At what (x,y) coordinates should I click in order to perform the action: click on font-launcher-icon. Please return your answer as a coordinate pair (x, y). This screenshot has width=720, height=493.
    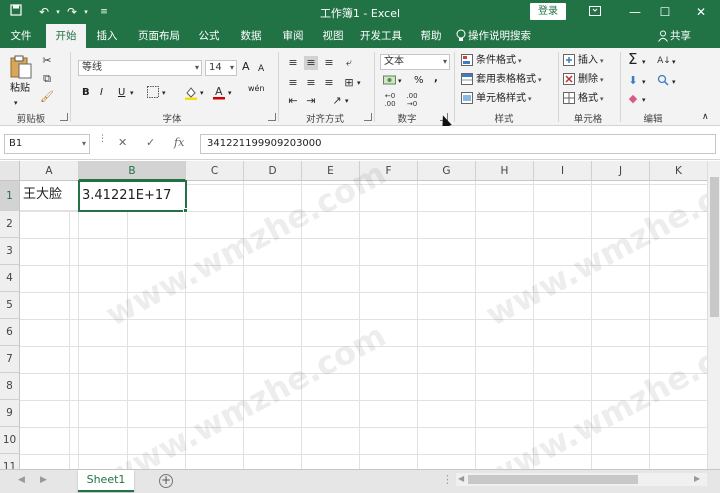
    Looking at the image, I should click on (272, 117).